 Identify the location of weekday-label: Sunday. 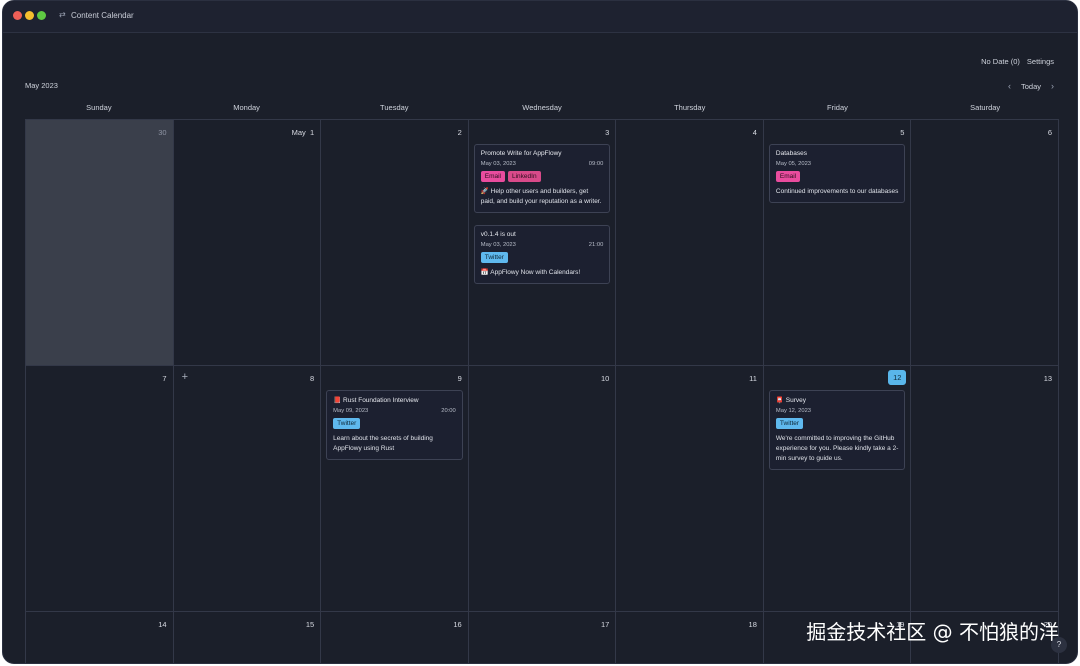
(99, 107).